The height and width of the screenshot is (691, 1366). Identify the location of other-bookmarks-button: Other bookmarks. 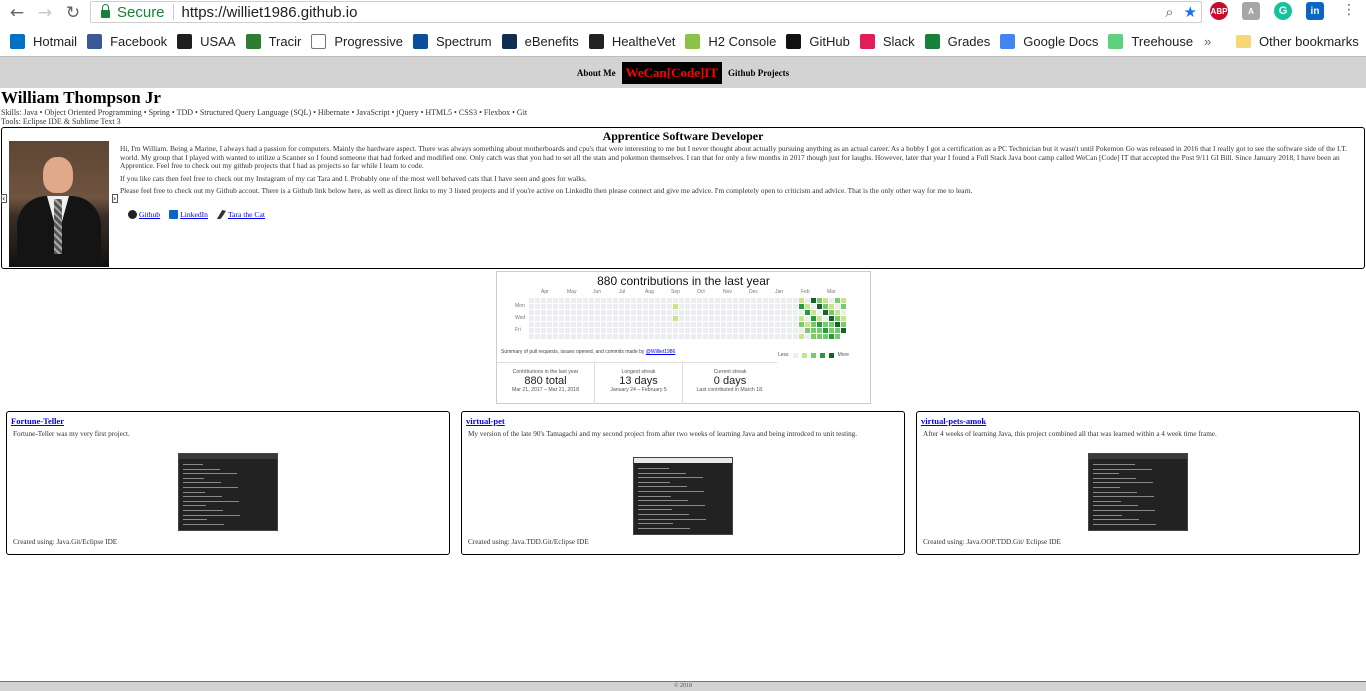
(1297, 41).